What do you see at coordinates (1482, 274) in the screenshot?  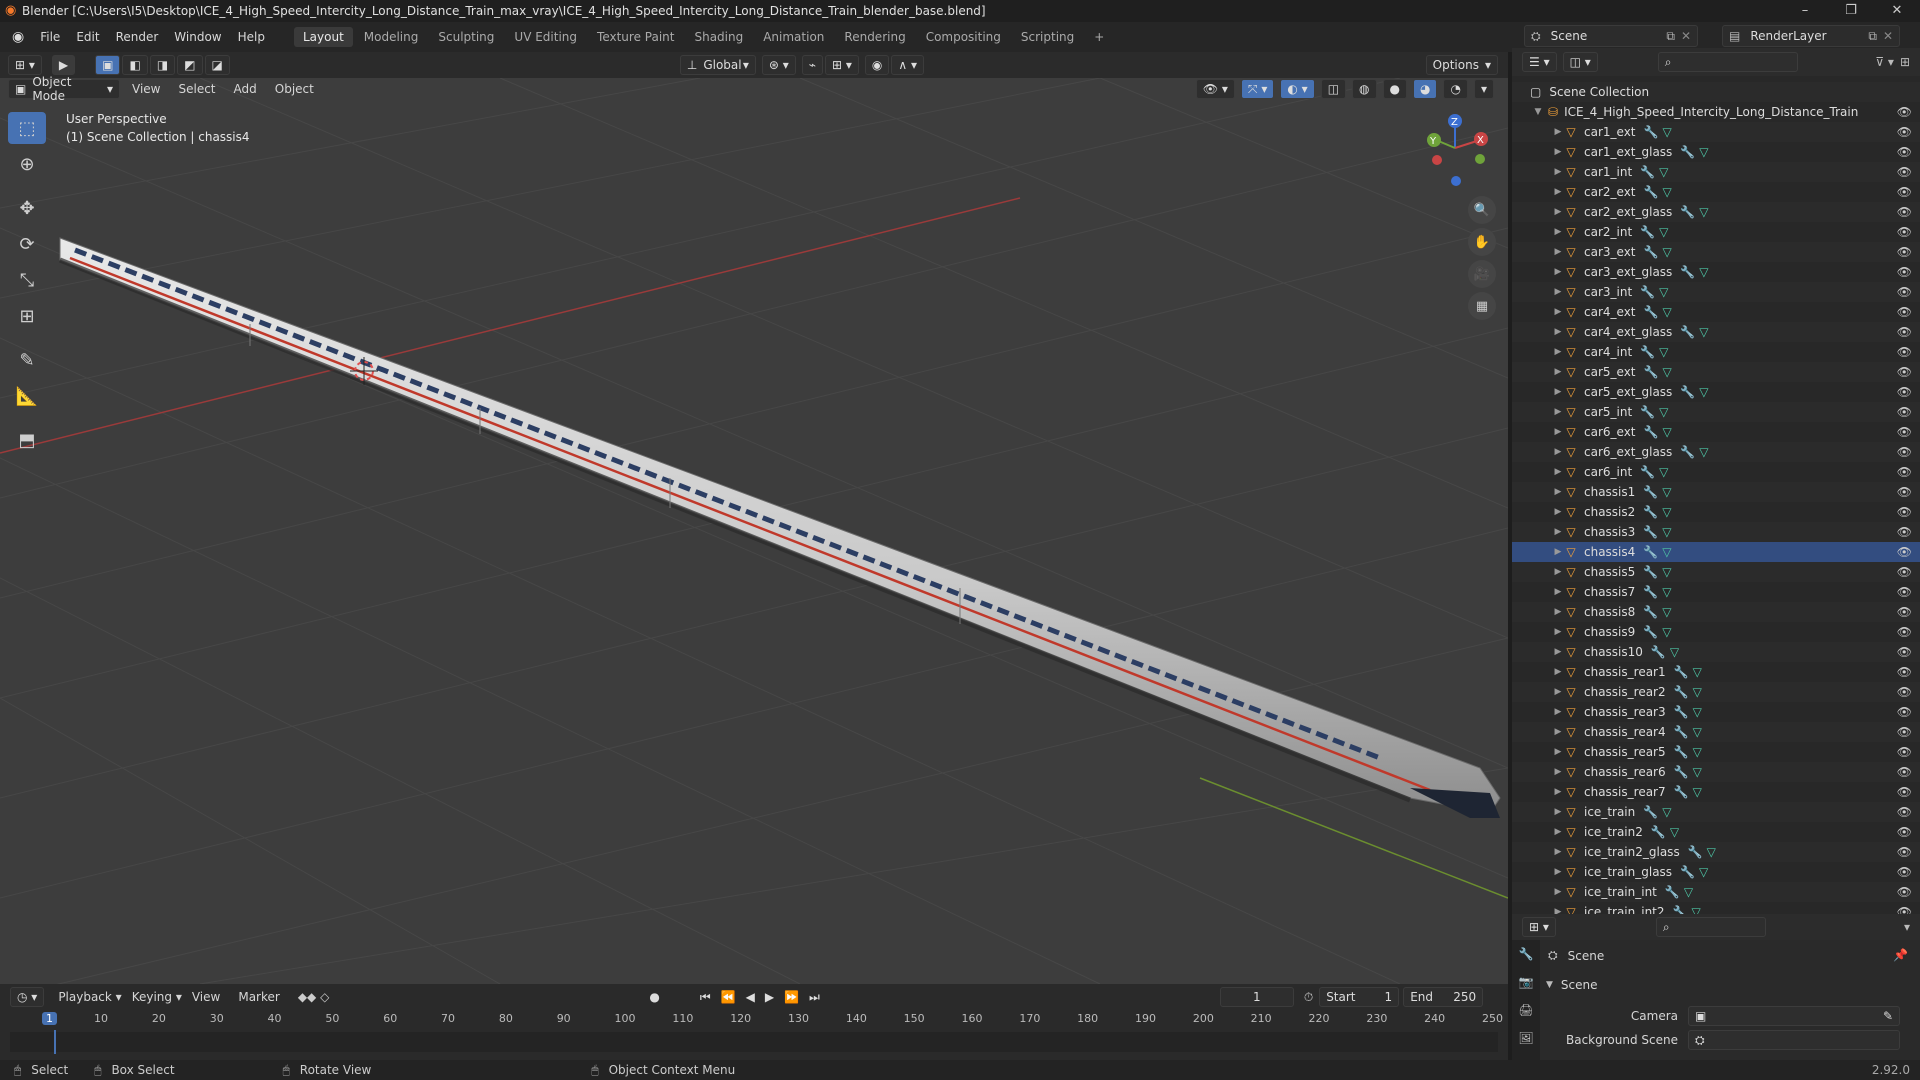 I see `camera-view-icon: 🎥` at bounding box center [1482, 274].